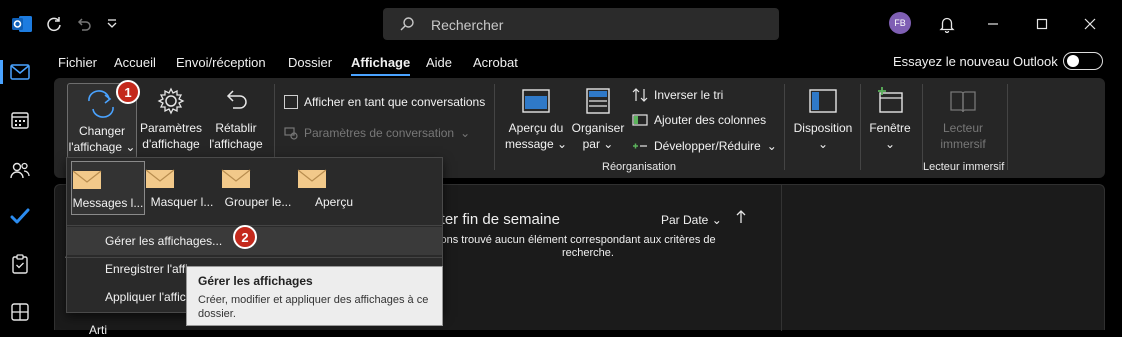  Describe the element at coordinates (102, 104) in the screenshot. I see `change-view-icon` at that location.